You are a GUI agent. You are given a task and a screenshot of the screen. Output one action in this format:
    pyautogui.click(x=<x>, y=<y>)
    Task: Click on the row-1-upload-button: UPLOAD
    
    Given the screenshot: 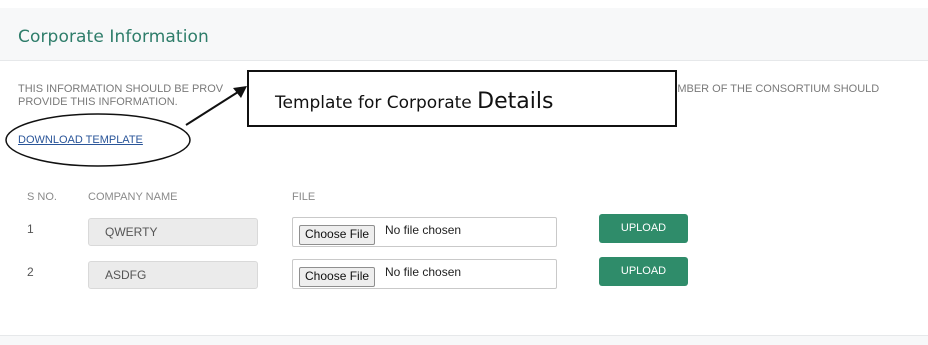 What is the action you would take?
    pyautogui.click(x=643, y=228)
    